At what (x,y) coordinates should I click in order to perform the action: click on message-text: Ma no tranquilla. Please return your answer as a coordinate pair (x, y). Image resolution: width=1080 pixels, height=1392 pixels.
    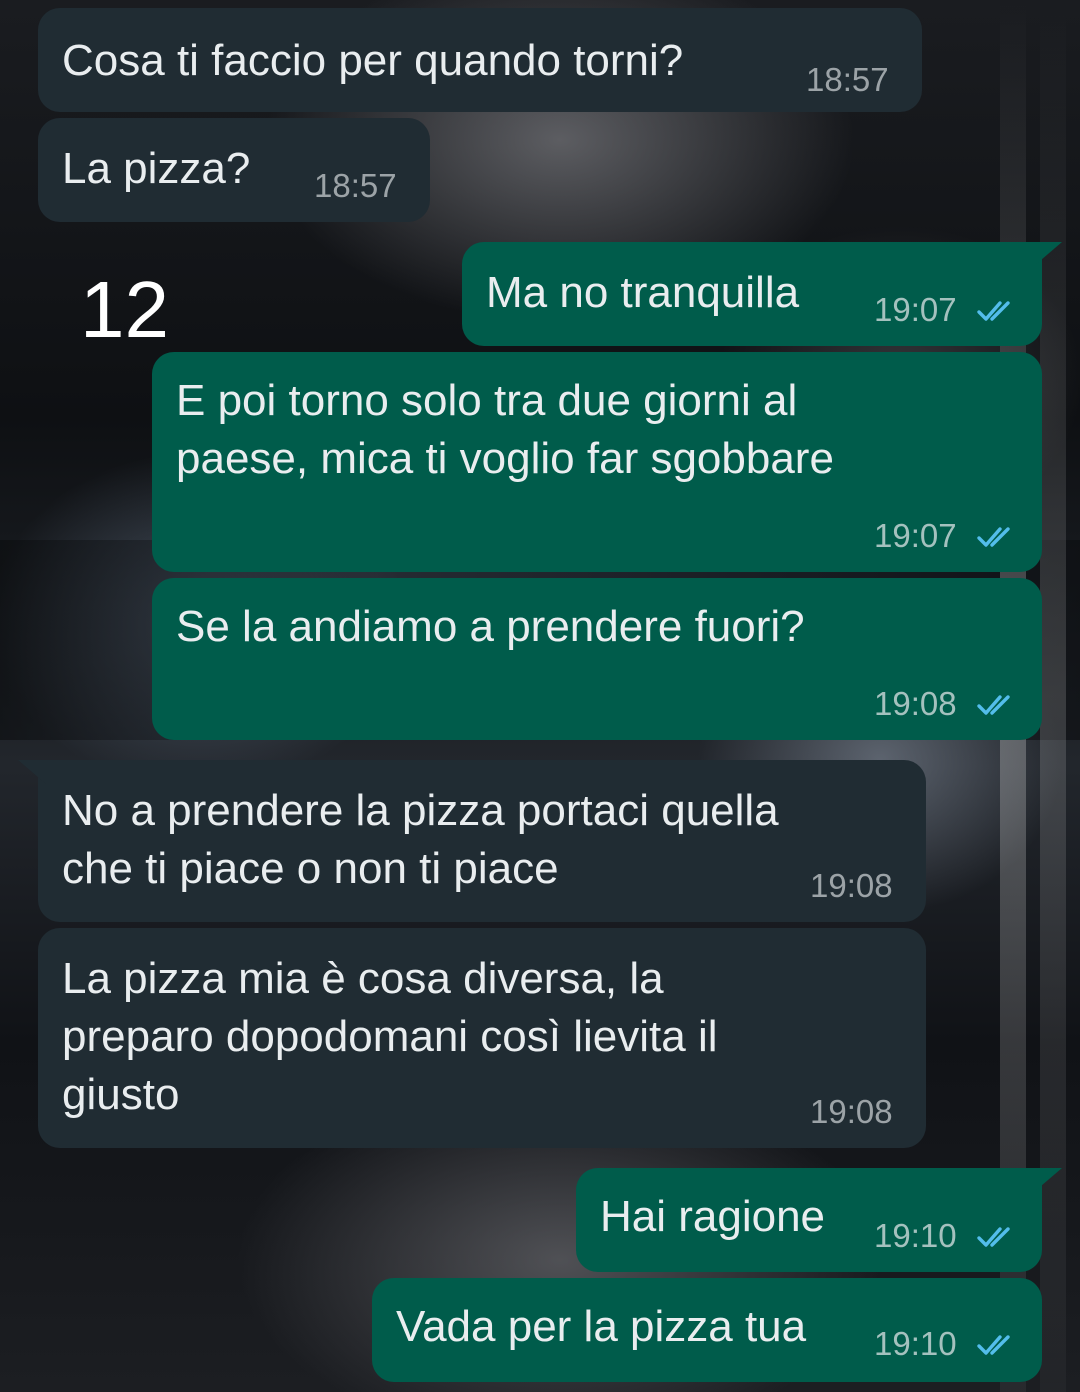
    Looking at the image, I should click on (643, 292).